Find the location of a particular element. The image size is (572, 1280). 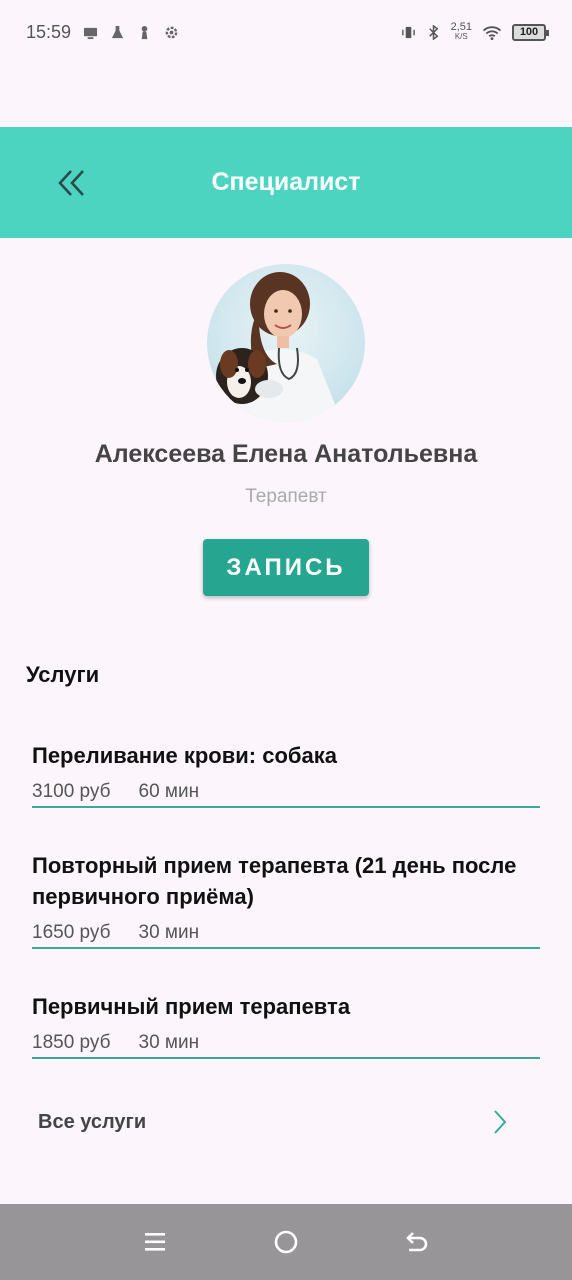

menu-icon is located at coordinates (155, 1242).